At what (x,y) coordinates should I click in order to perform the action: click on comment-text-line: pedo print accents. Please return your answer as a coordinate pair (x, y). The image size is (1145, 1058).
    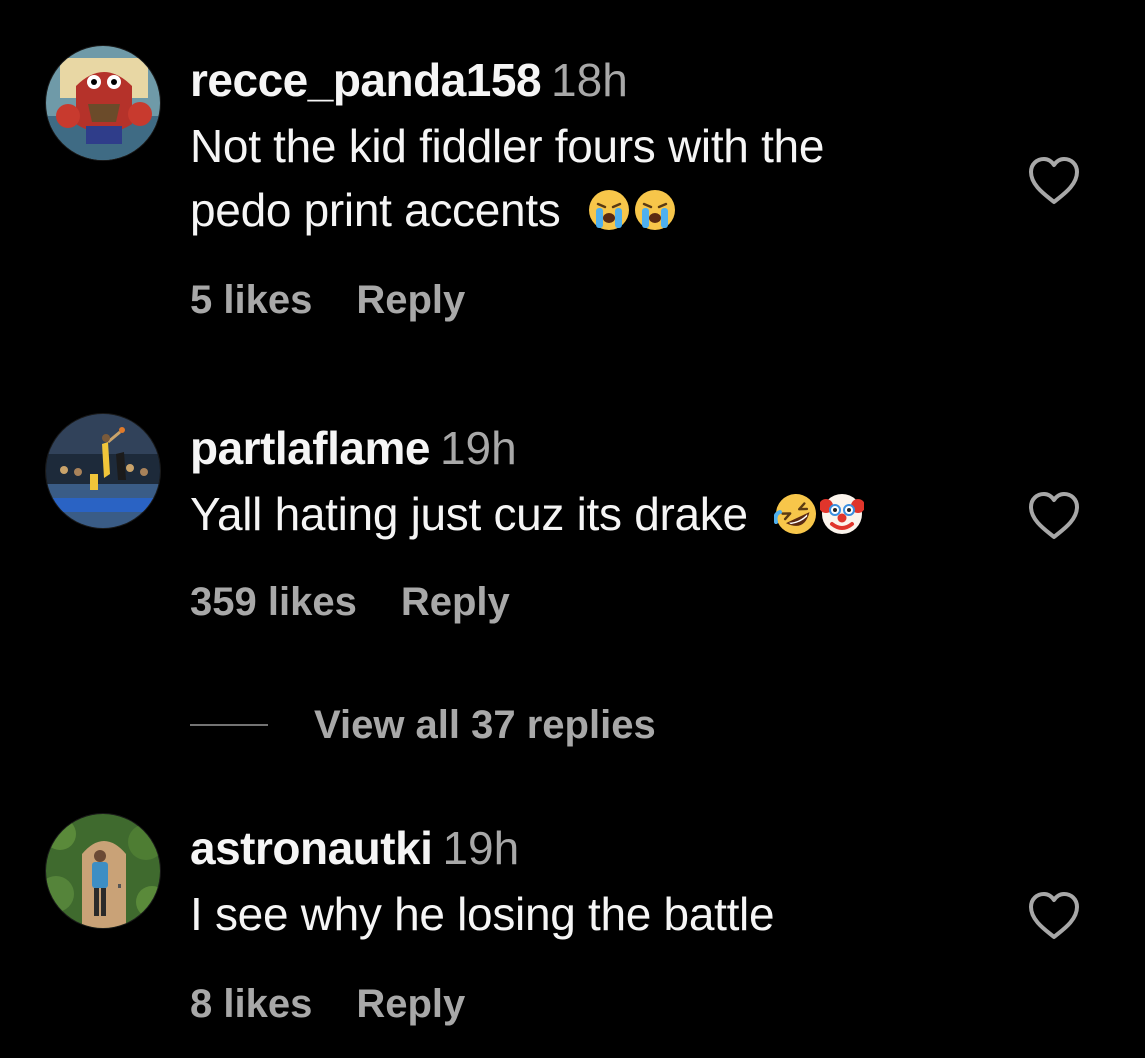
    Looking at the image, I should click on (590, 210).